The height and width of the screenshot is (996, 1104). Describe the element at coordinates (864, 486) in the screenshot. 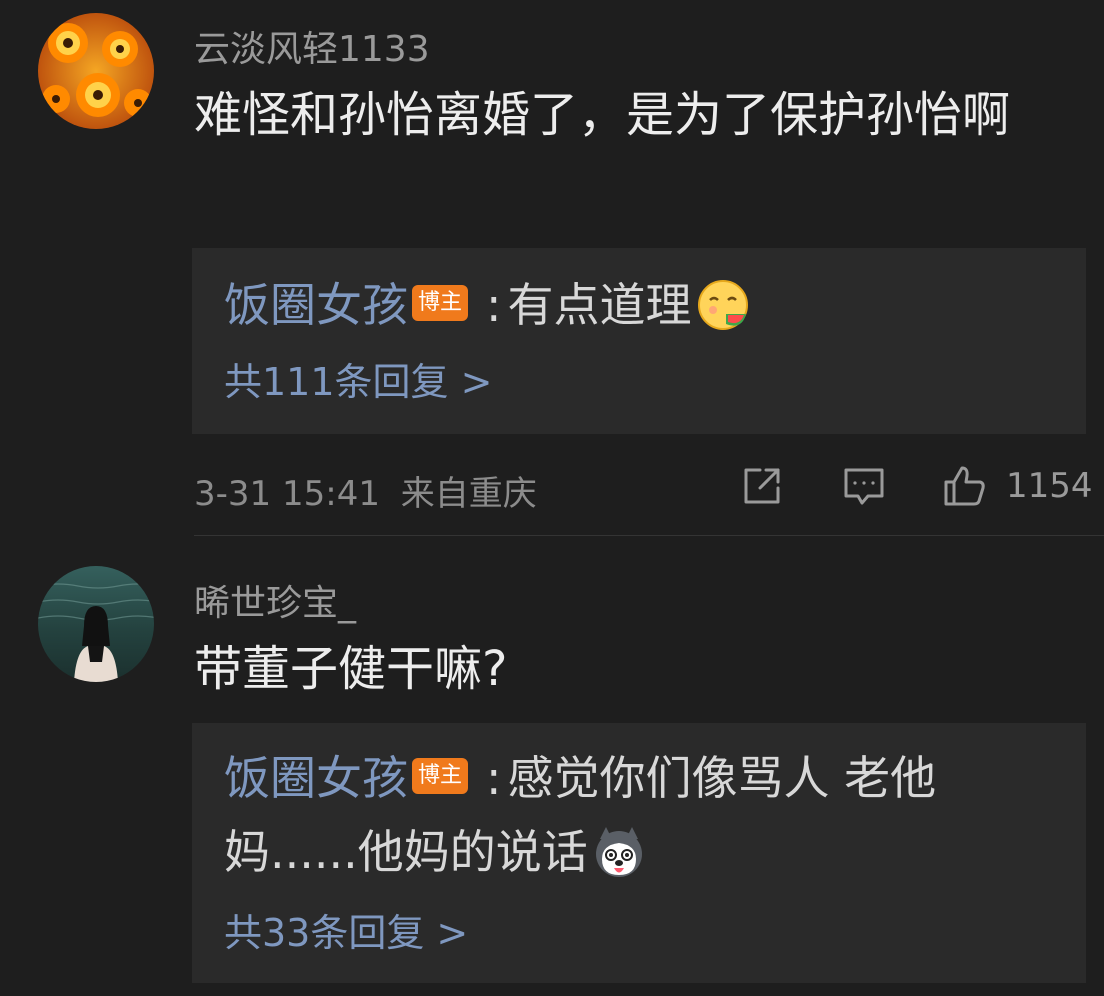

I see `comment-icon` at that location.